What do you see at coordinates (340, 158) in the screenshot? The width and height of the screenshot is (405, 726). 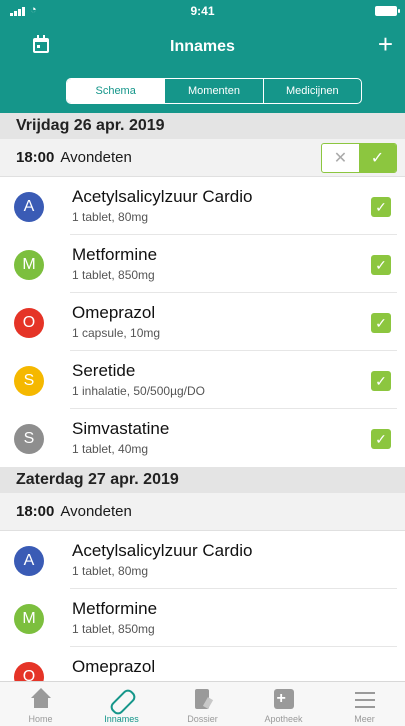 I see `reject-all-button: ✕` at bounding box center [340, 158].